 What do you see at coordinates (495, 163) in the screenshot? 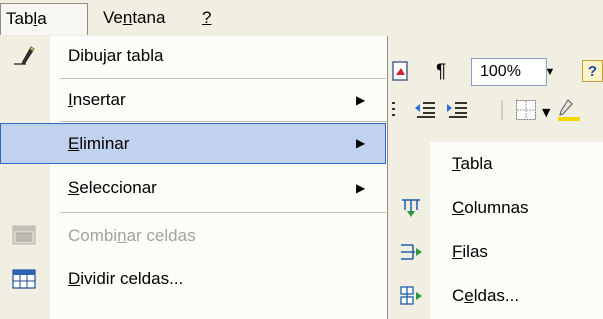
I see `submenu-item-tabla: Tabla` at bounding box center [495, 163].